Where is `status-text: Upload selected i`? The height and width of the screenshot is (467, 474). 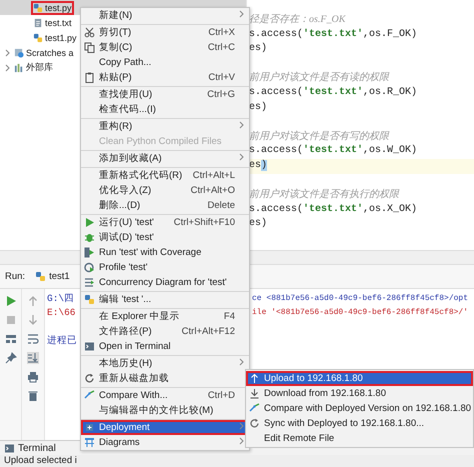
status-text: Upload selected i is located at coordinates (237, 461).